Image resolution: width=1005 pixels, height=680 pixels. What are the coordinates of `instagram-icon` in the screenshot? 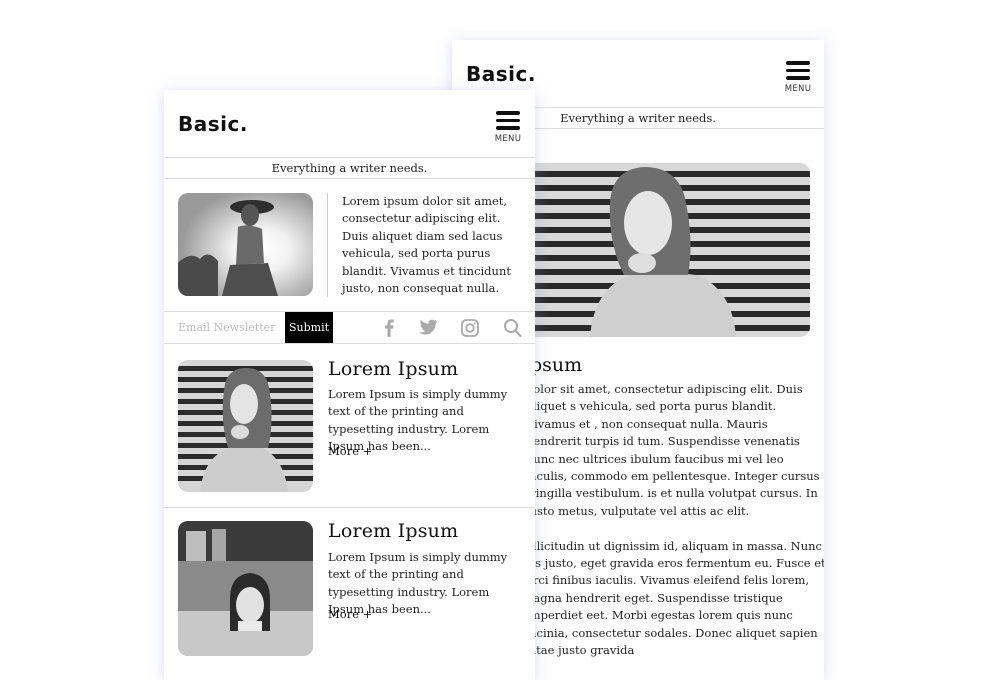 It's located at (470, 328).